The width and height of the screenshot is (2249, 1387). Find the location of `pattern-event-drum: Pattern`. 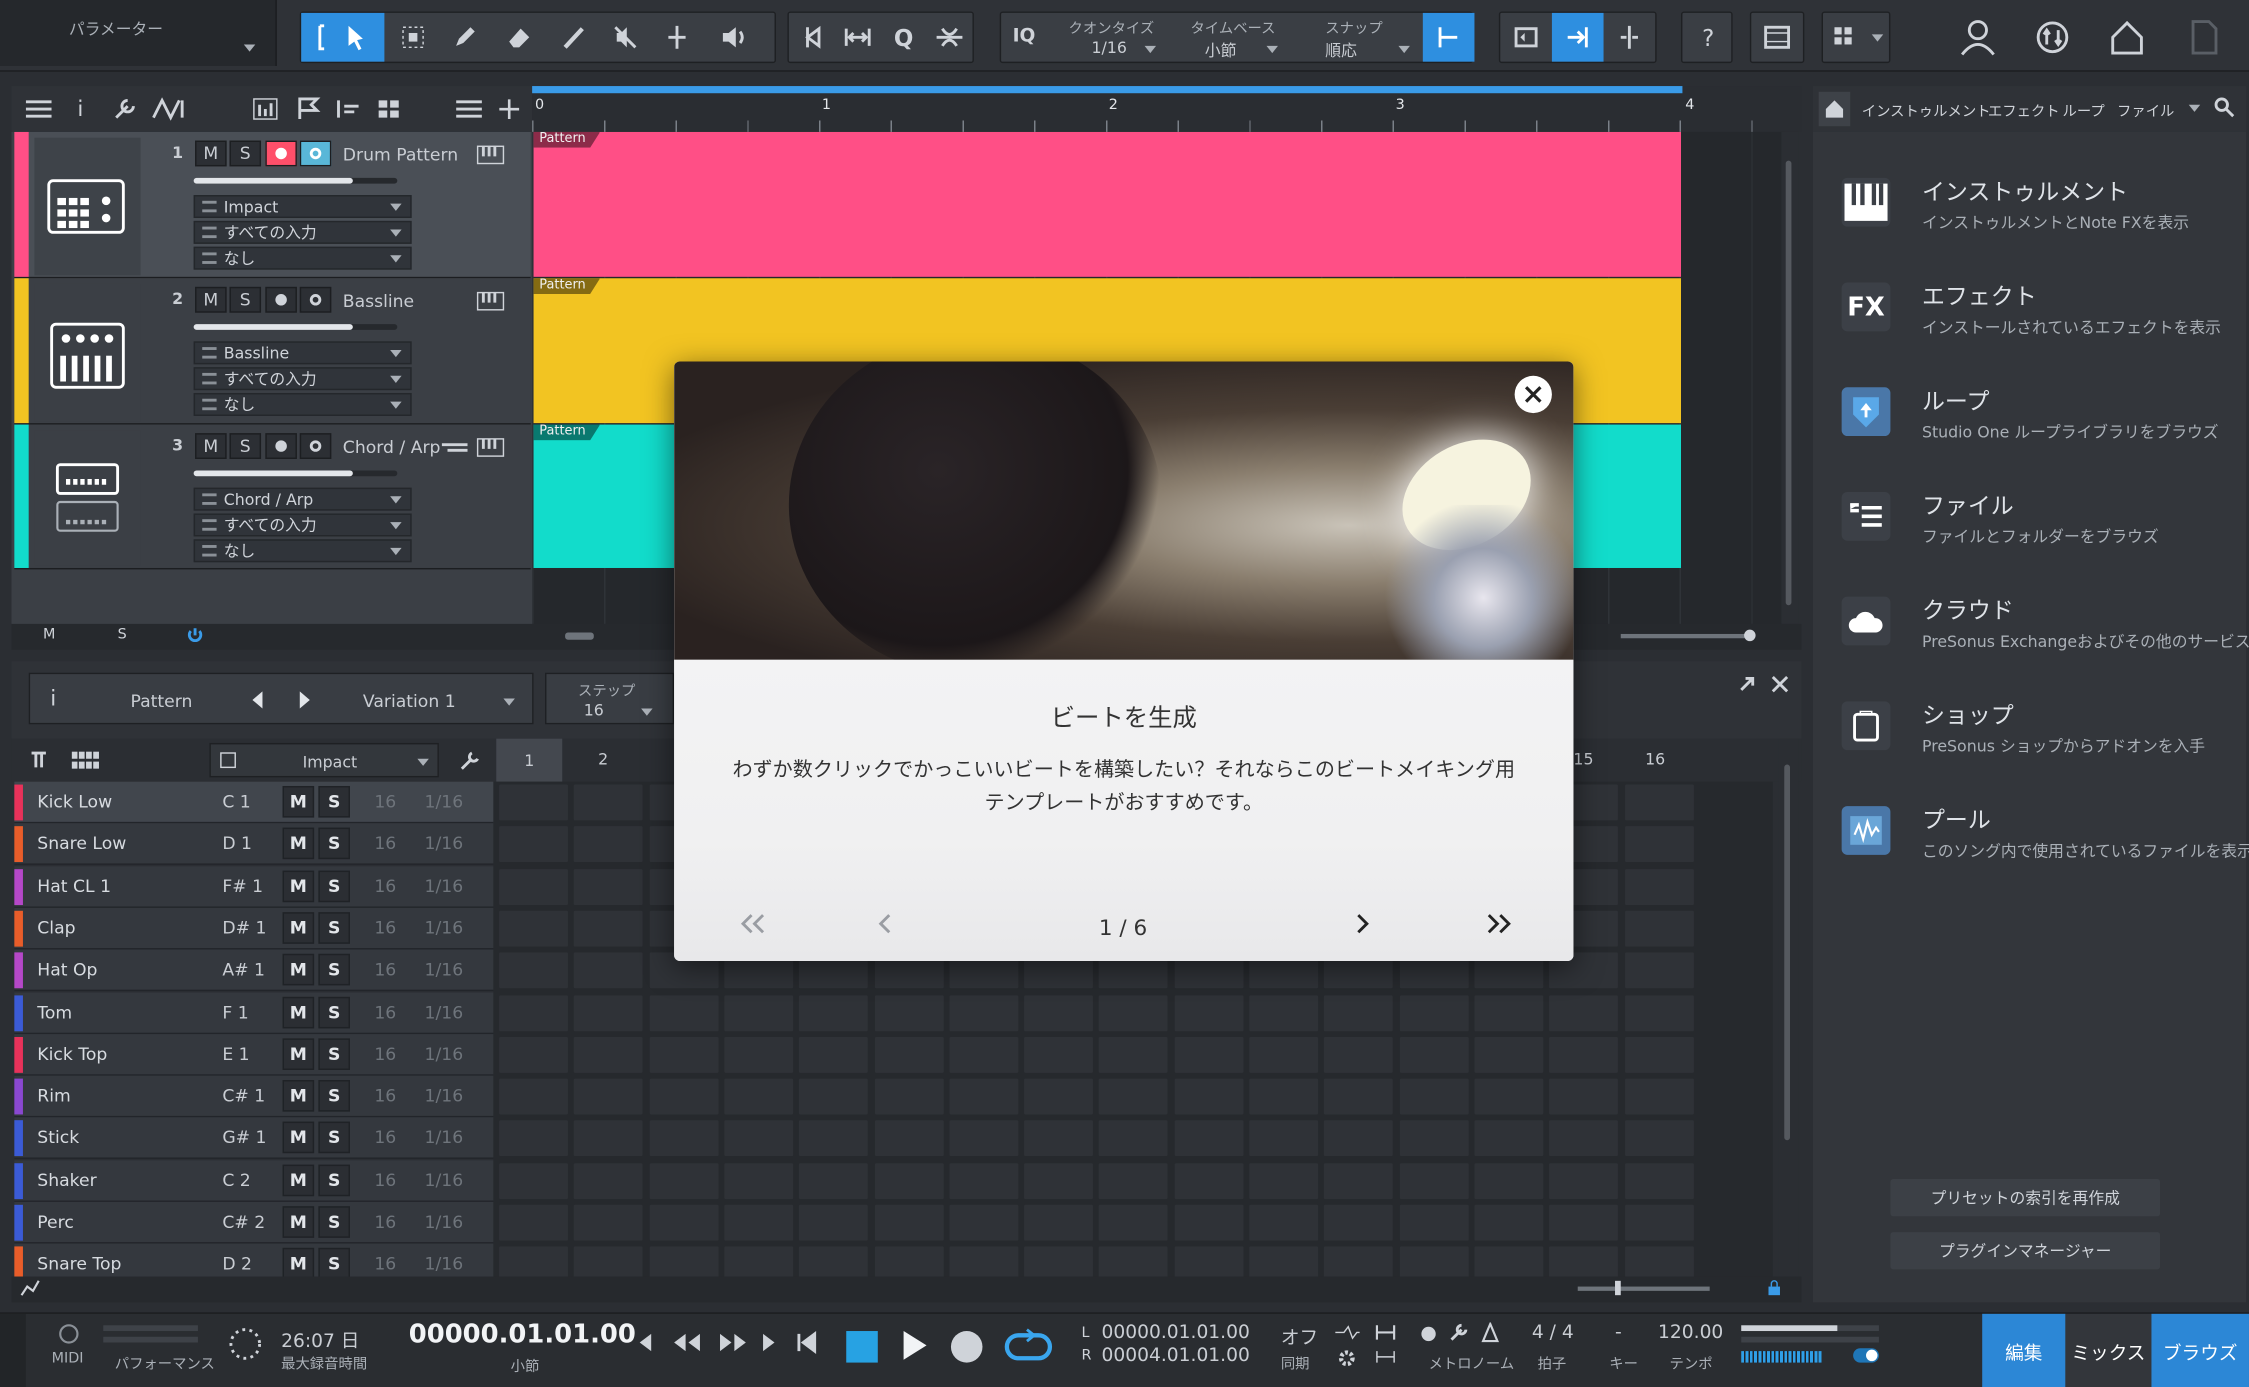

pattern-event-drum: Pattern is located at coordinates (1107, 204).